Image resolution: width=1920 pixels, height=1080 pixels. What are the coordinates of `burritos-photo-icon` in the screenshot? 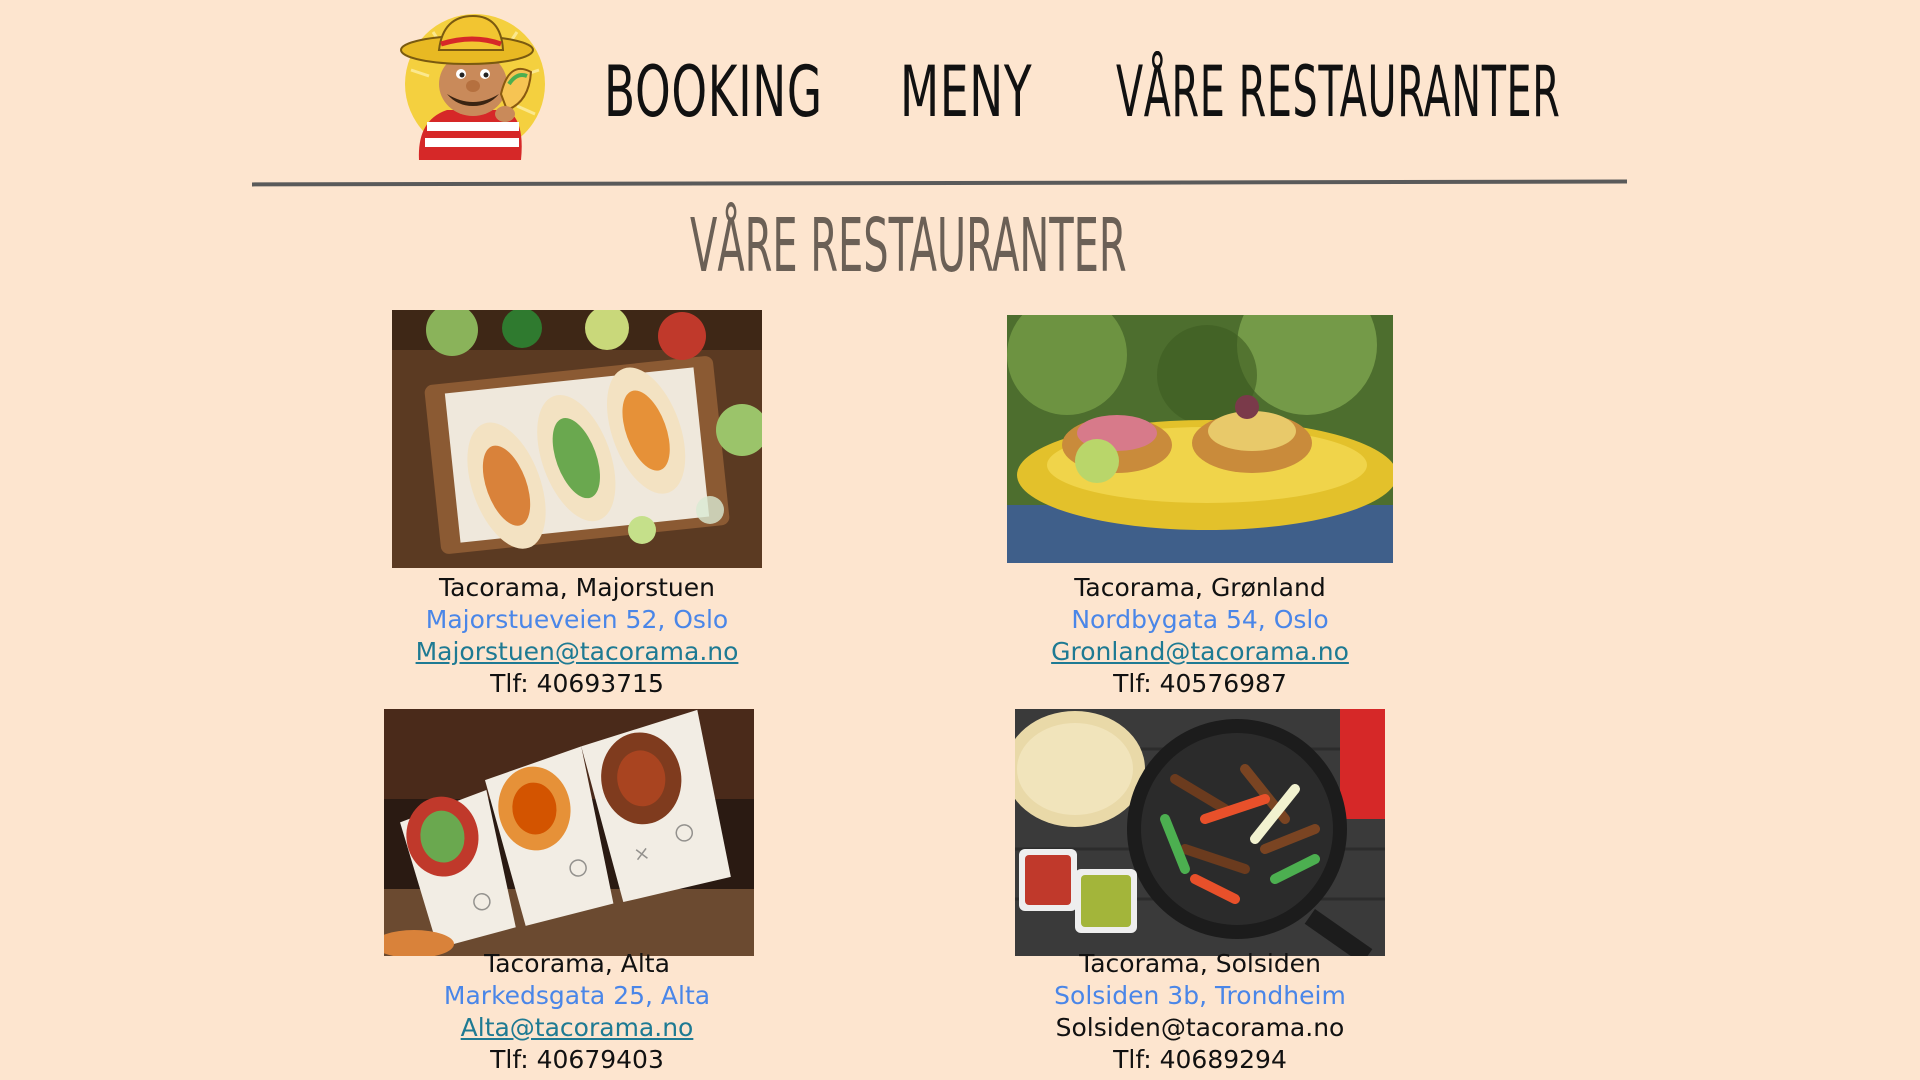 It's located at (577, 439).